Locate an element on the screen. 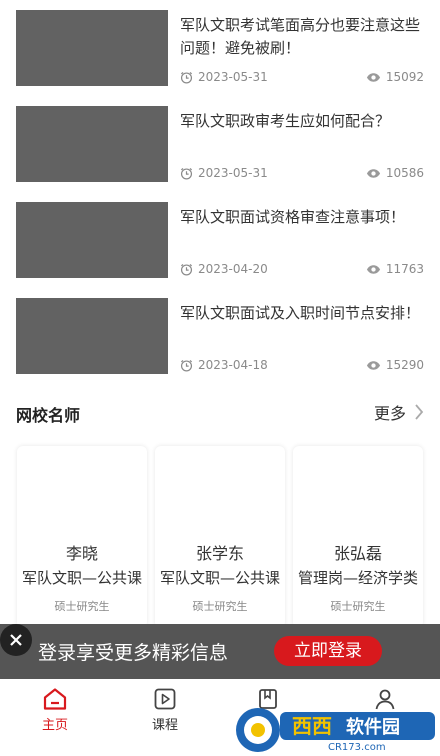  teacher-course: 管理岗—经济学类 is located at coordinates (357, 578).